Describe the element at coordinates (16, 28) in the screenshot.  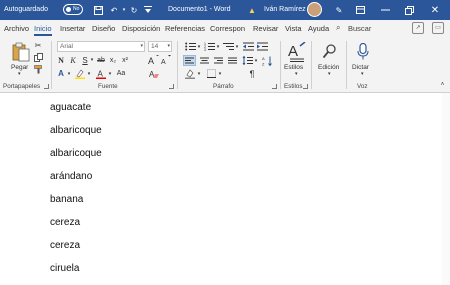
I see `tab-archivo: Archivo` at that location.